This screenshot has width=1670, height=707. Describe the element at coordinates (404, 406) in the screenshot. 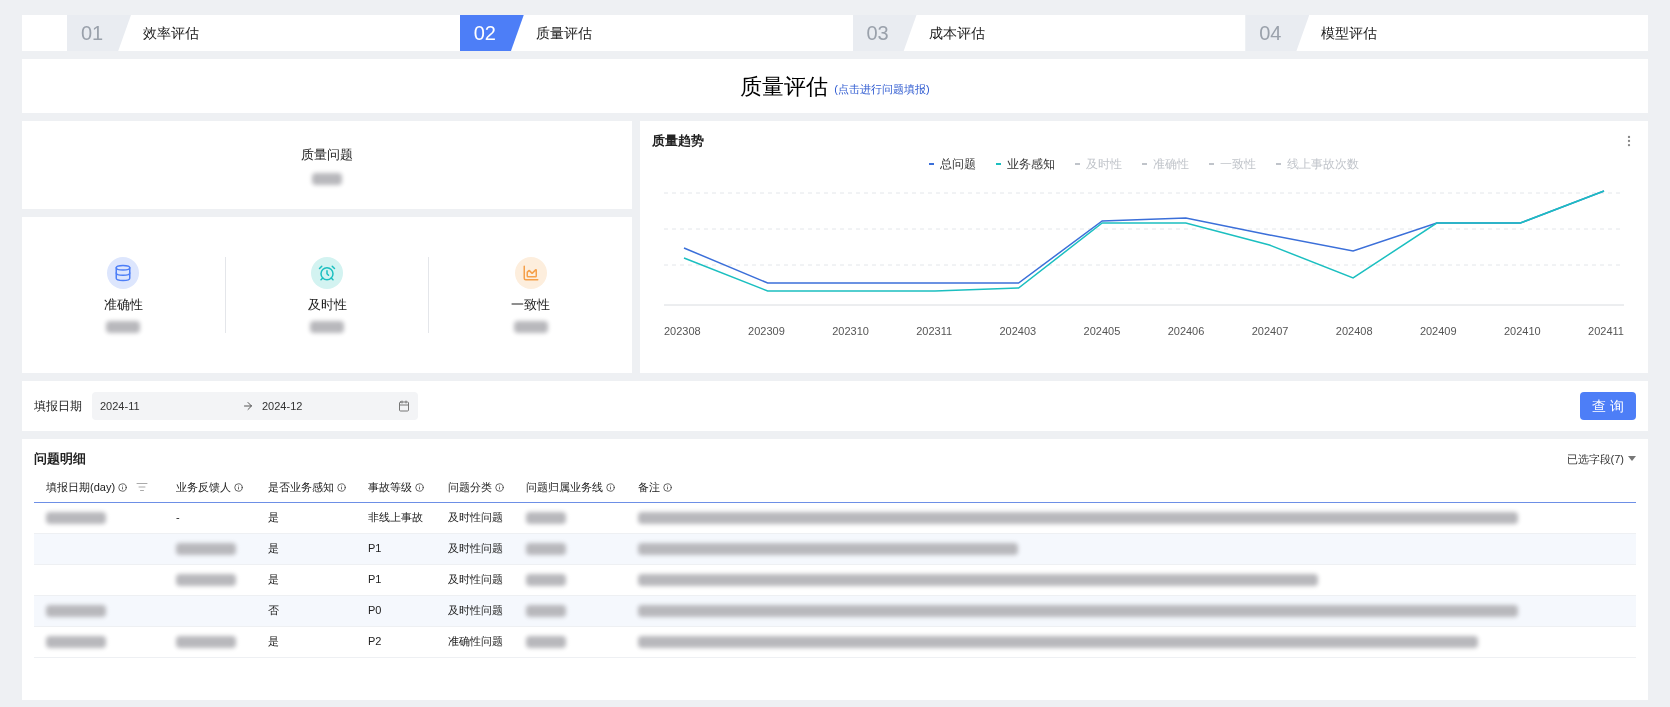

I see `calendar-icon` at that location.